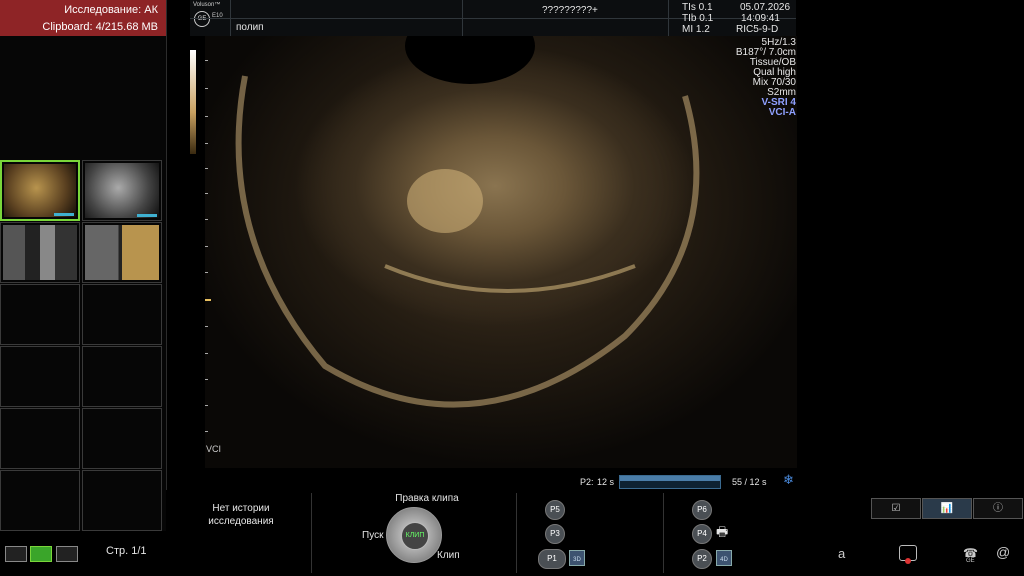 The height and width of the screenshot is (576, 1024). Describe the element at coordinates (970, 561) in the screenshot. I see `ge-network-label: GE` at that location.